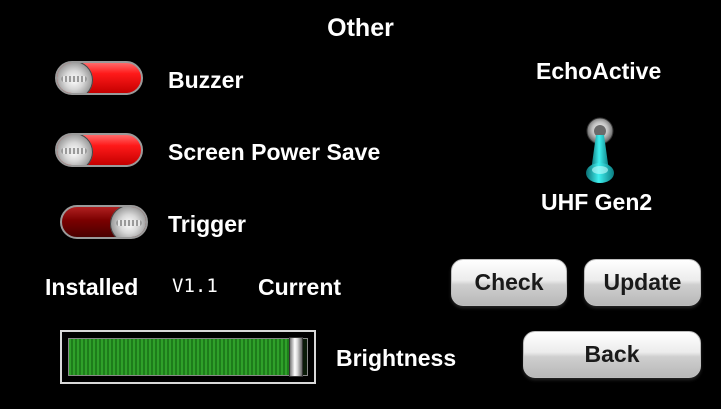 Image resolution: width=721 pixels, height=409 pixels. I want to click on current-label: Current, so click(300, 287).